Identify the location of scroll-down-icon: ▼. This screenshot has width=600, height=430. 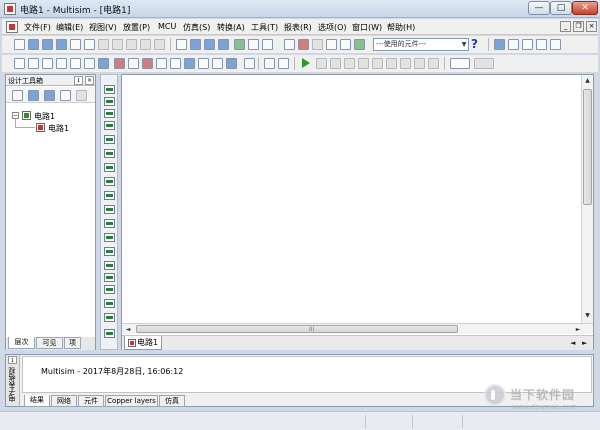
(587, 315).